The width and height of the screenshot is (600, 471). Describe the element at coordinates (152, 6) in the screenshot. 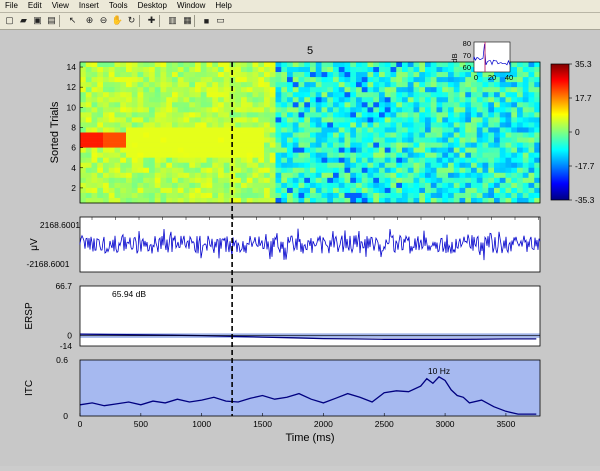

I see `menu-desktop: Desktop` at that location.